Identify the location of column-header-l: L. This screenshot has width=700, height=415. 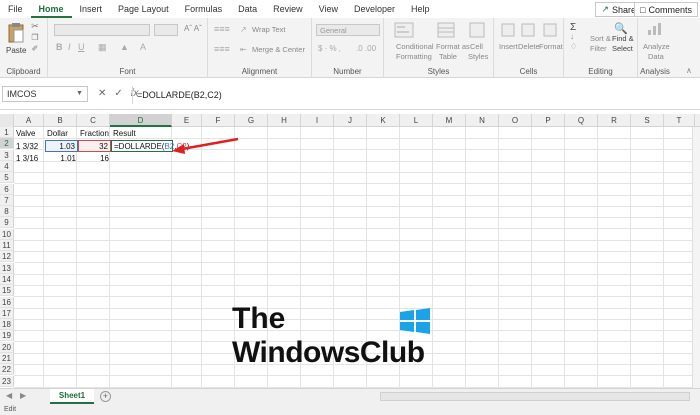
(416, 120).